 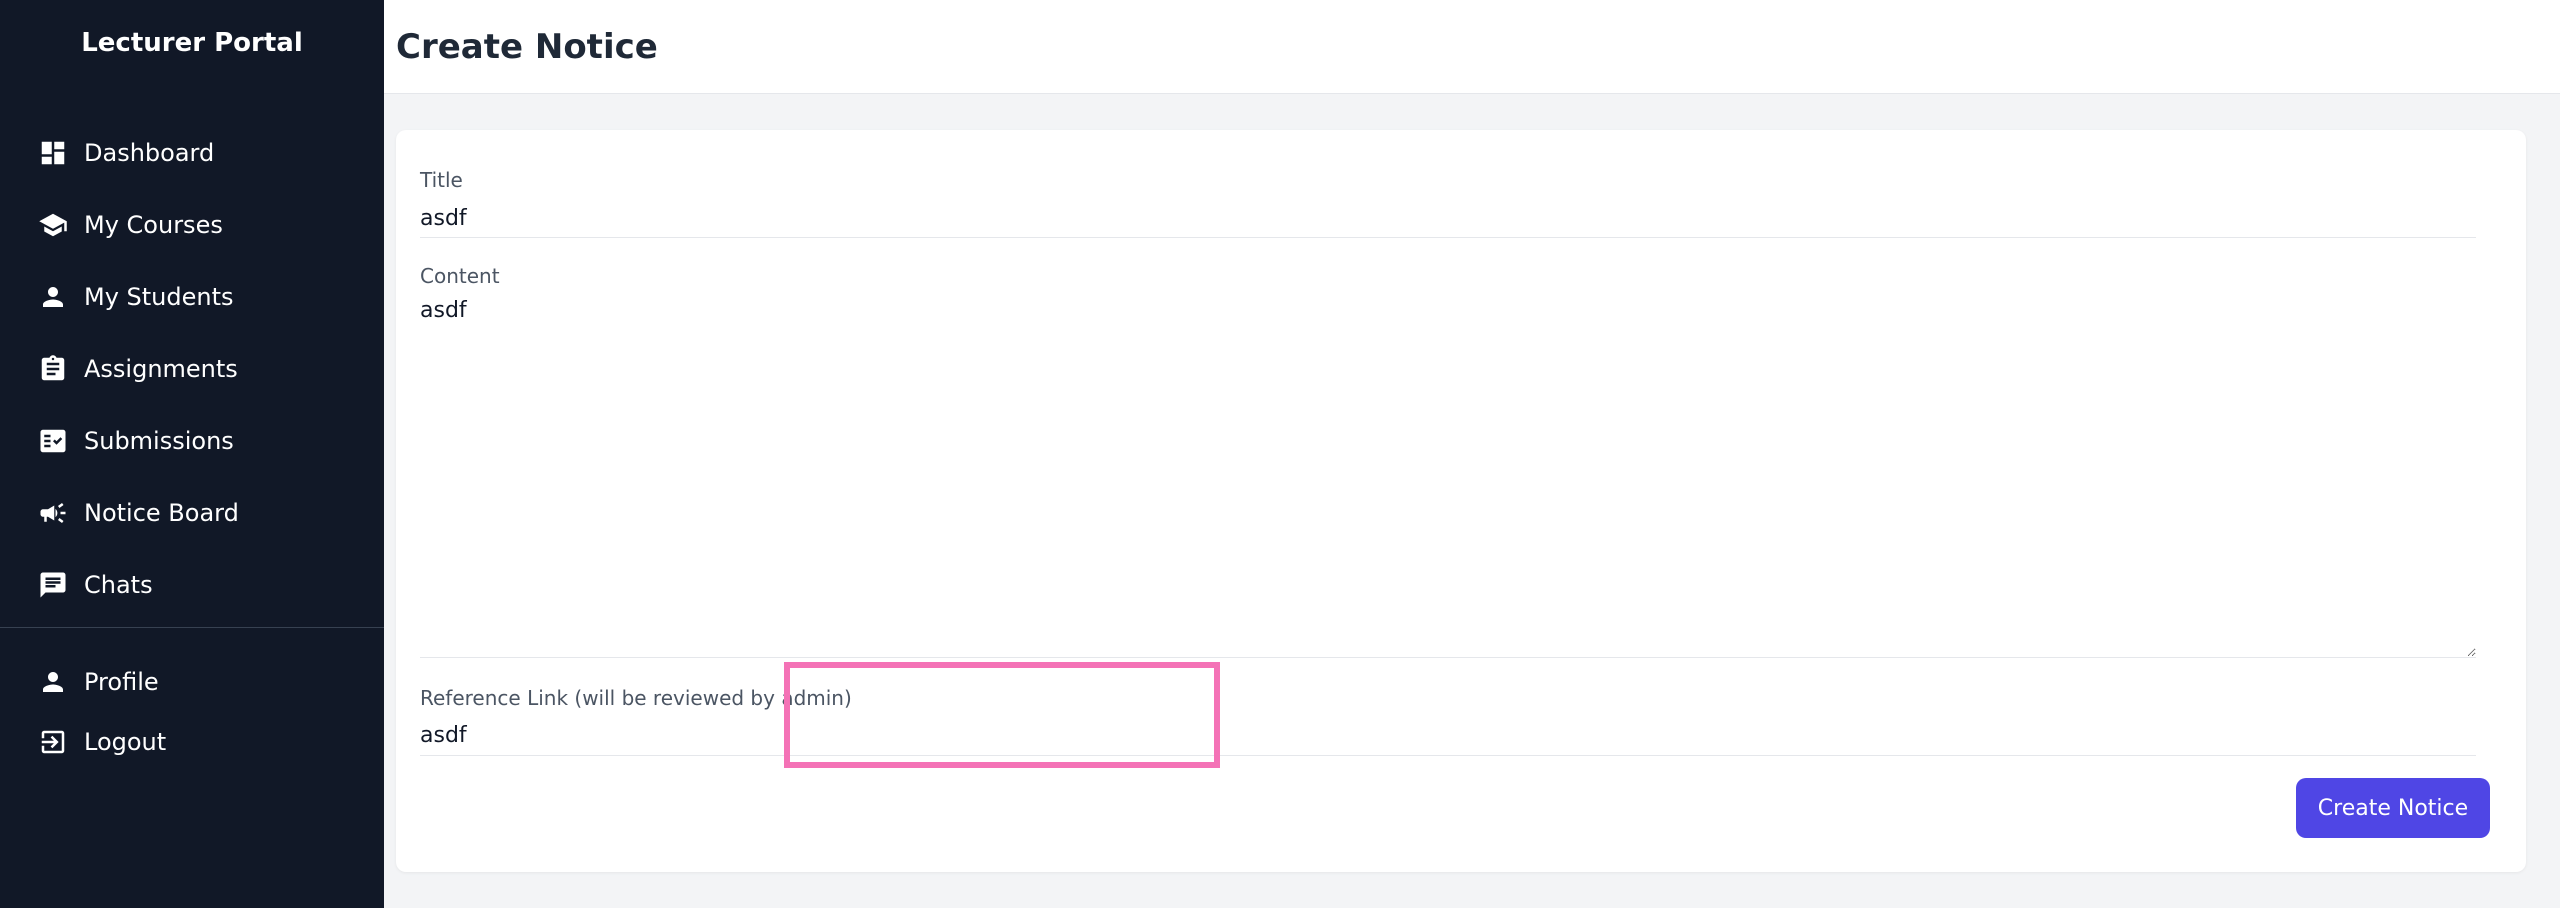 I want to click on sidebar-item-label: Assignments, so click(x=161, y=369).